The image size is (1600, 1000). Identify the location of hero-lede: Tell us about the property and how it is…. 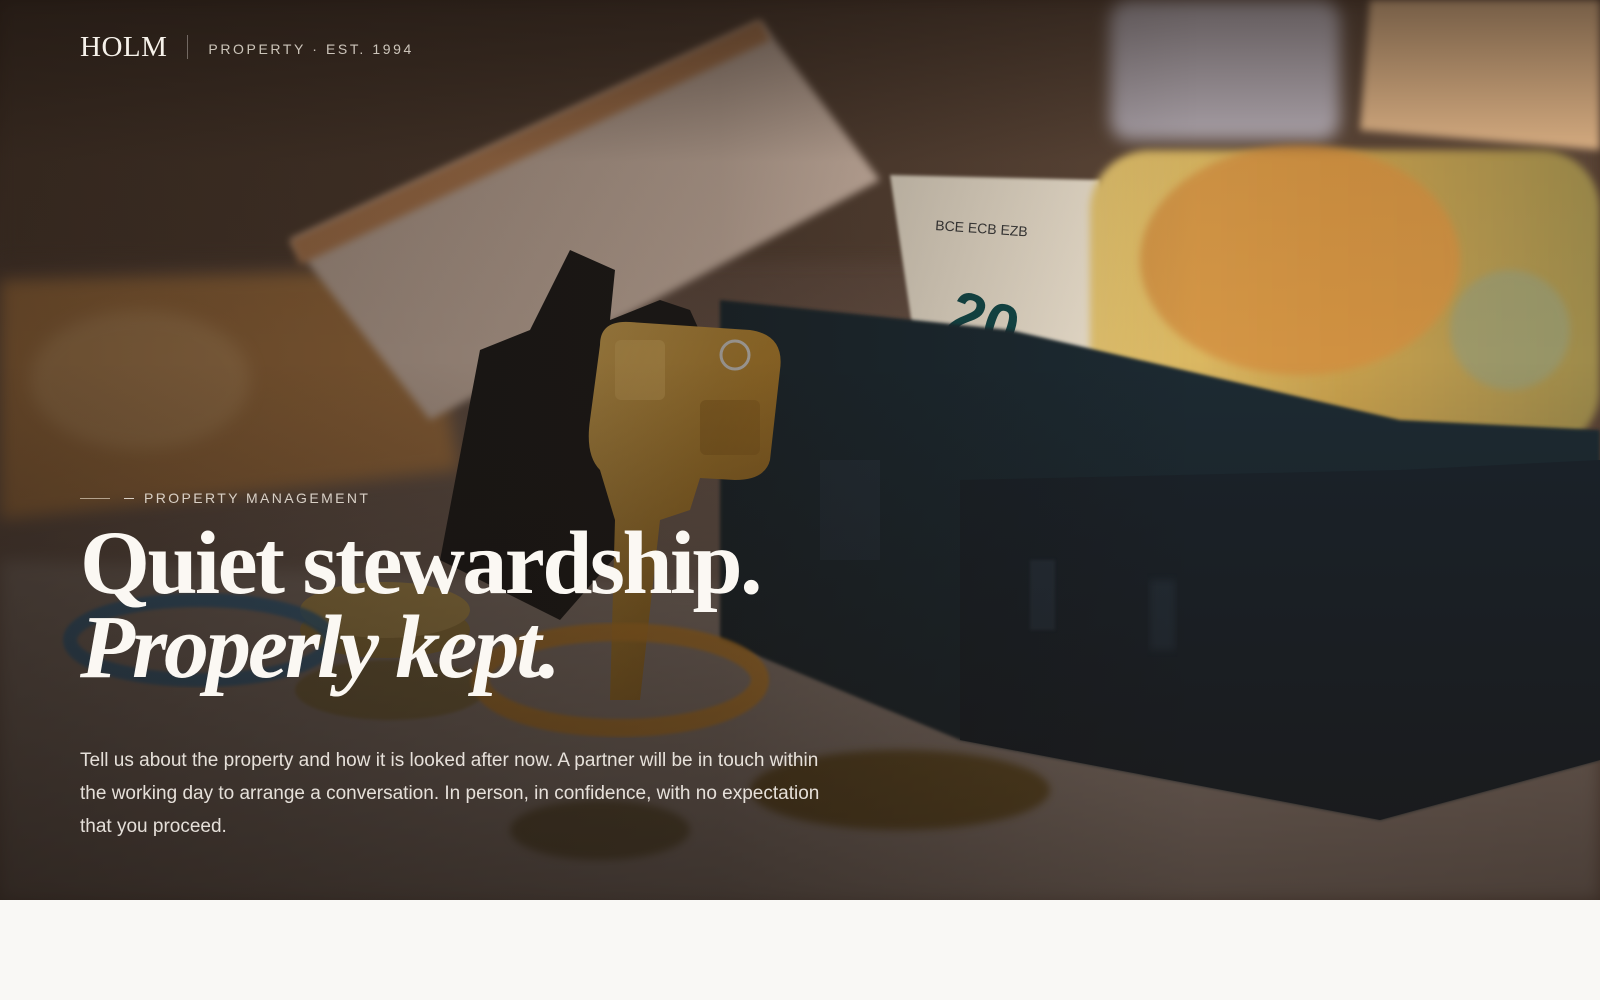
(450, 793).